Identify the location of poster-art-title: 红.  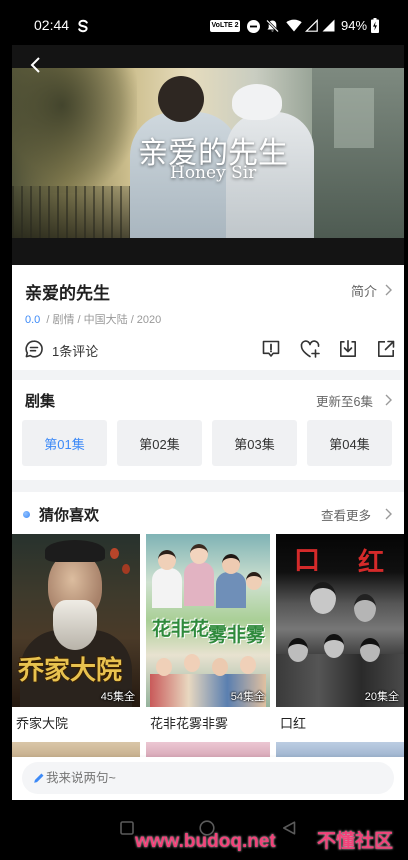
(371, 563).